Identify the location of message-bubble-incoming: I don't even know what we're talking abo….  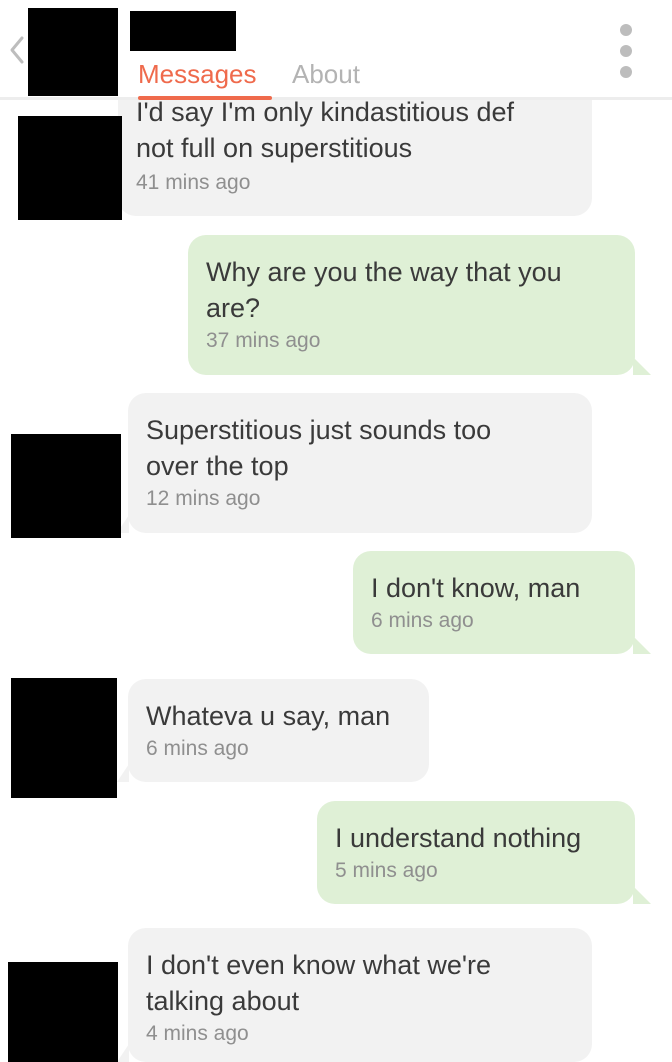
(354, 995).